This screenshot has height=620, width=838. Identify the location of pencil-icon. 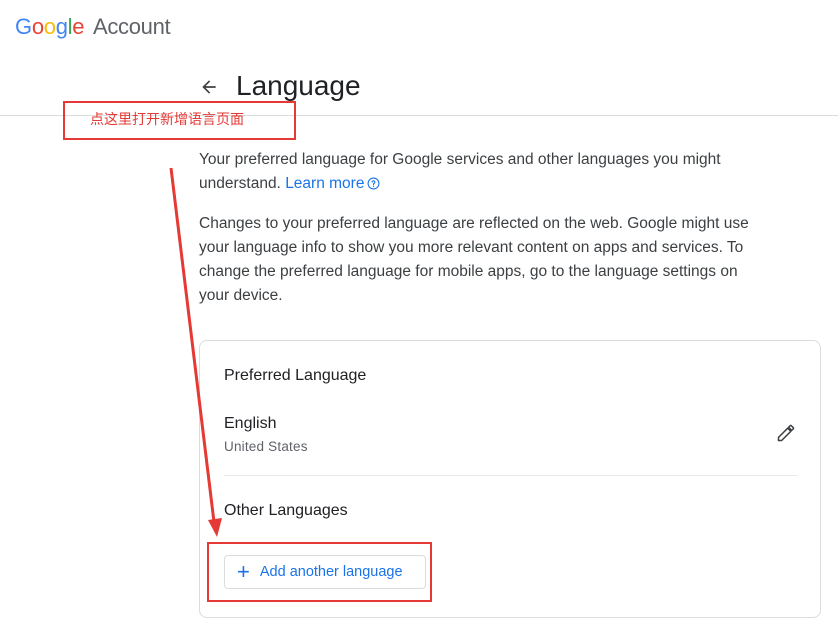
(786, 433).